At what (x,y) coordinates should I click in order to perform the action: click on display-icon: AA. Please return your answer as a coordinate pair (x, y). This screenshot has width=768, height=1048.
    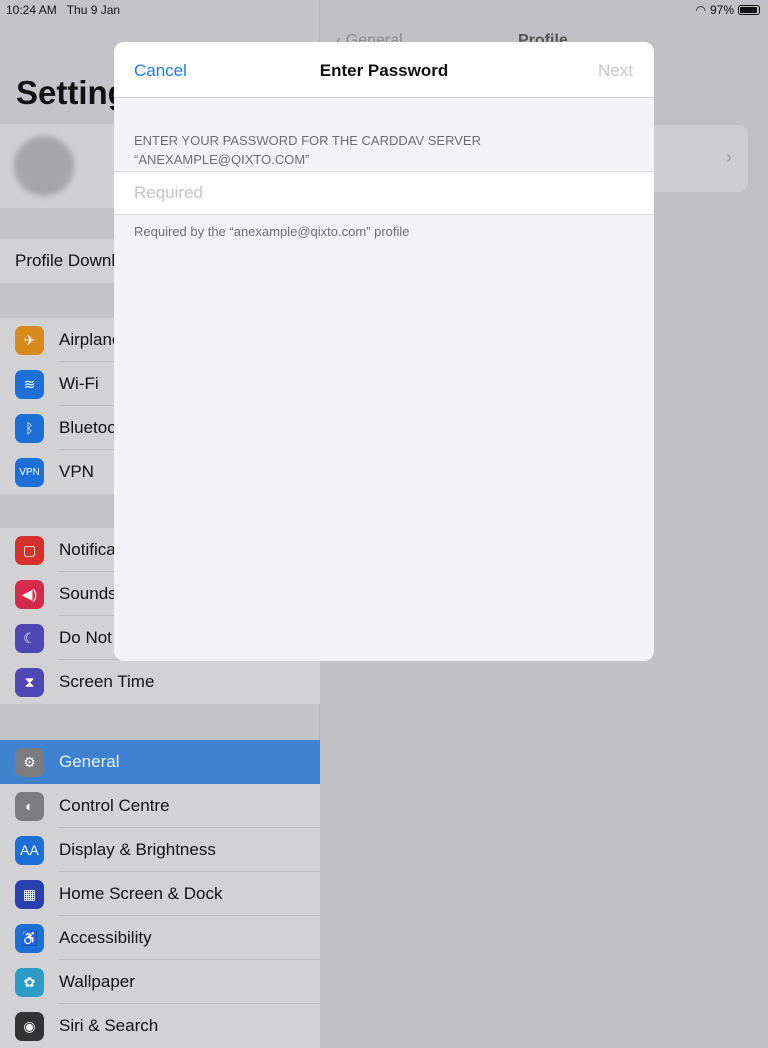
    Looking at the image, I should click on (29, 850).